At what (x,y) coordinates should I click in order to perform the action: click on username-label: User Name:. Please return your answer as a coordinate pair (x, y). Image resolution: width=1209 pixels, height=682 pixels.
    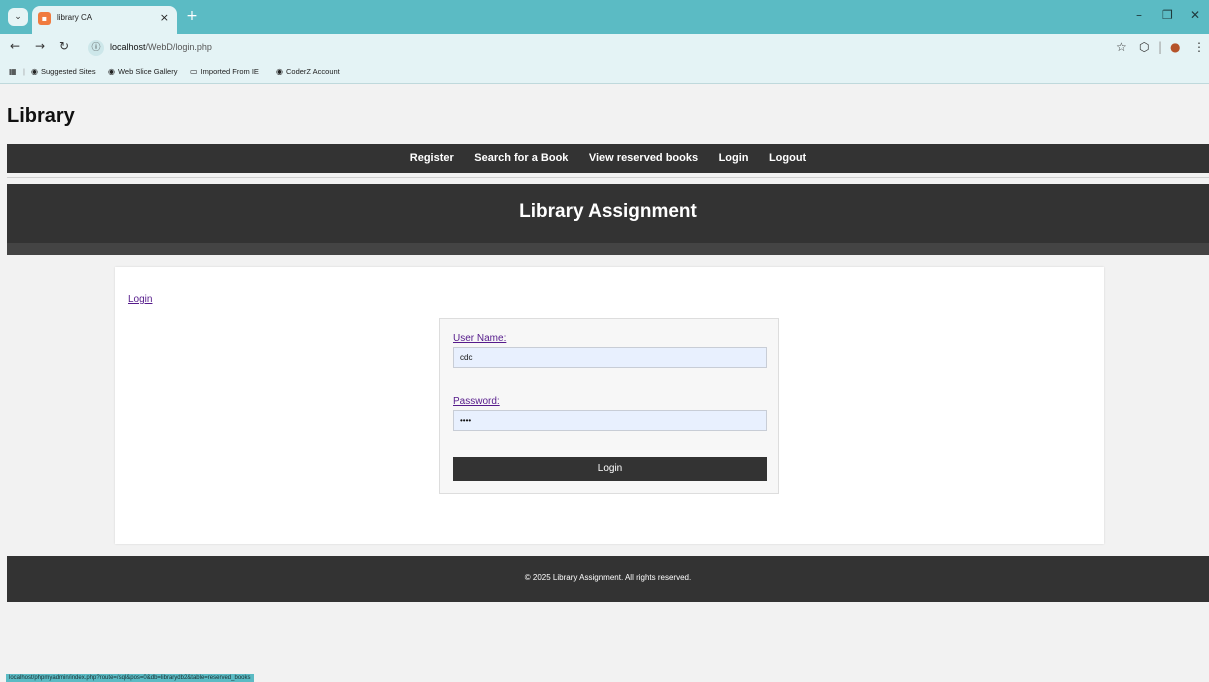
    Looking at the image, I should click on (480, 338).